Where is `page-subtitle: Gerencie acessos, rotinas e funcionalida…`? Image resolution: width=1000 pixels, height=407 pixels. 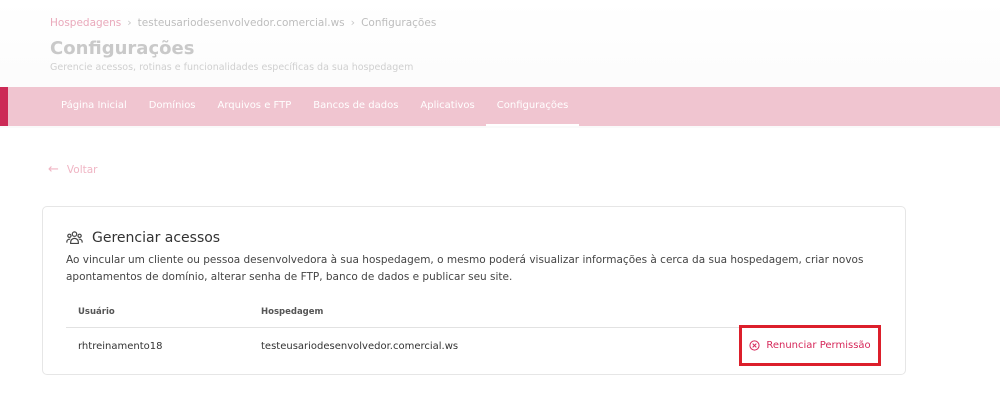
page-subtitle: Gerencie acessos, rotinas e funcionalida… is located at coordinates (232, 67).